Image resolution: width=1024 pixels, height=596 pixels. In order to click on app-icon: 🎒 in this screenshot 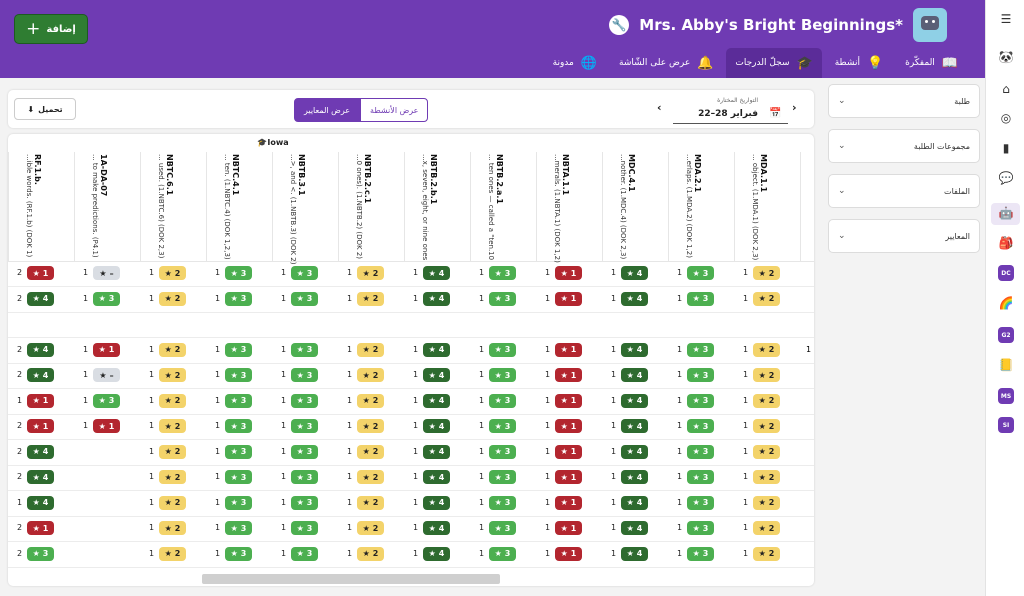, I will do `click(1006, 243)`.